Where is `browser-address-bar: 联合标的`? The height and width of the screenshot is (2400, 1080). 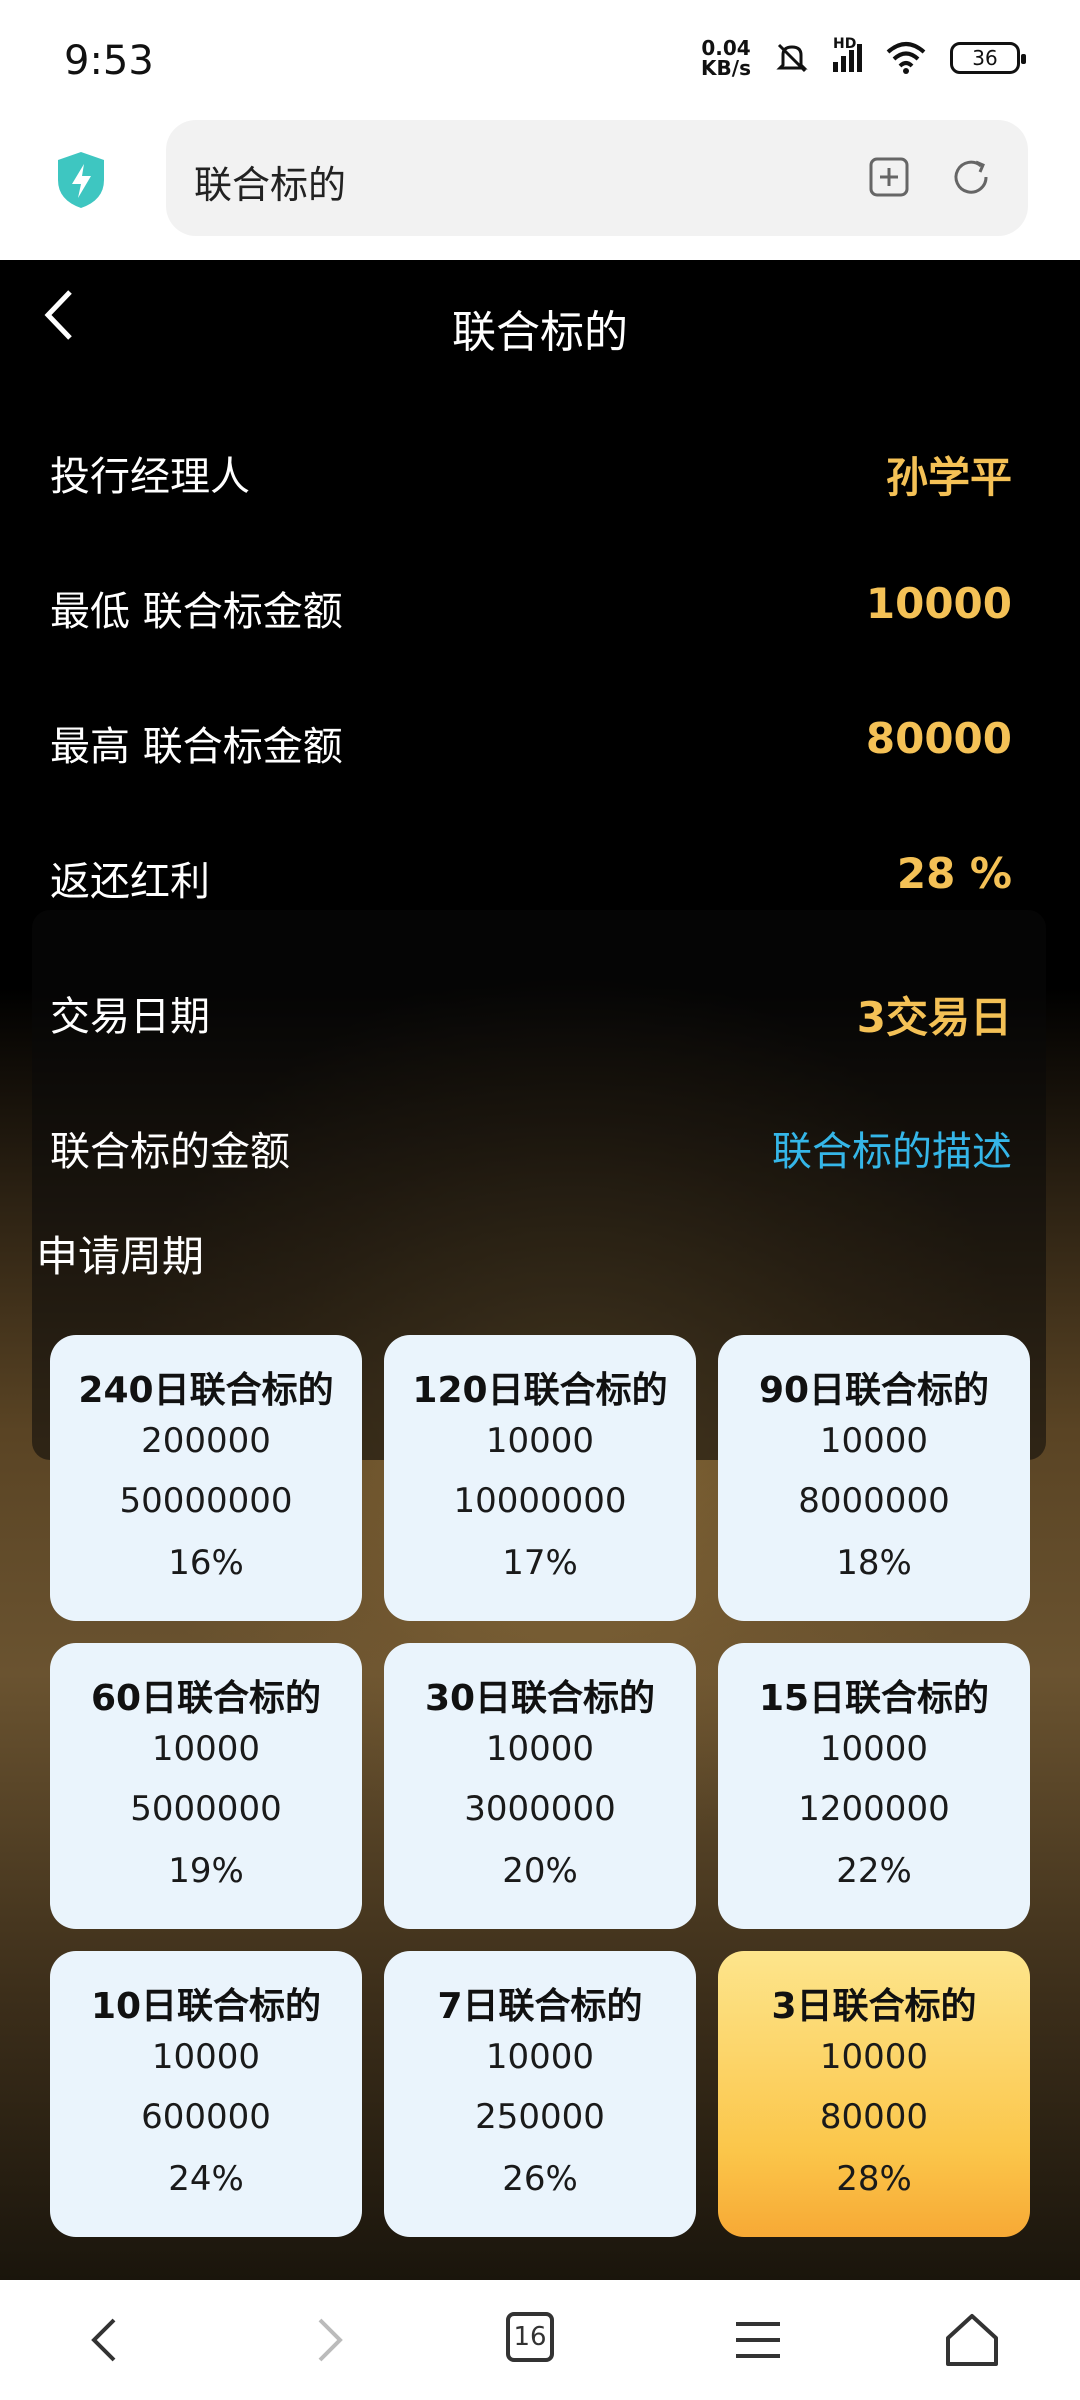
browser-address-bar: 联合标的 is located at coordinates (540, 190).